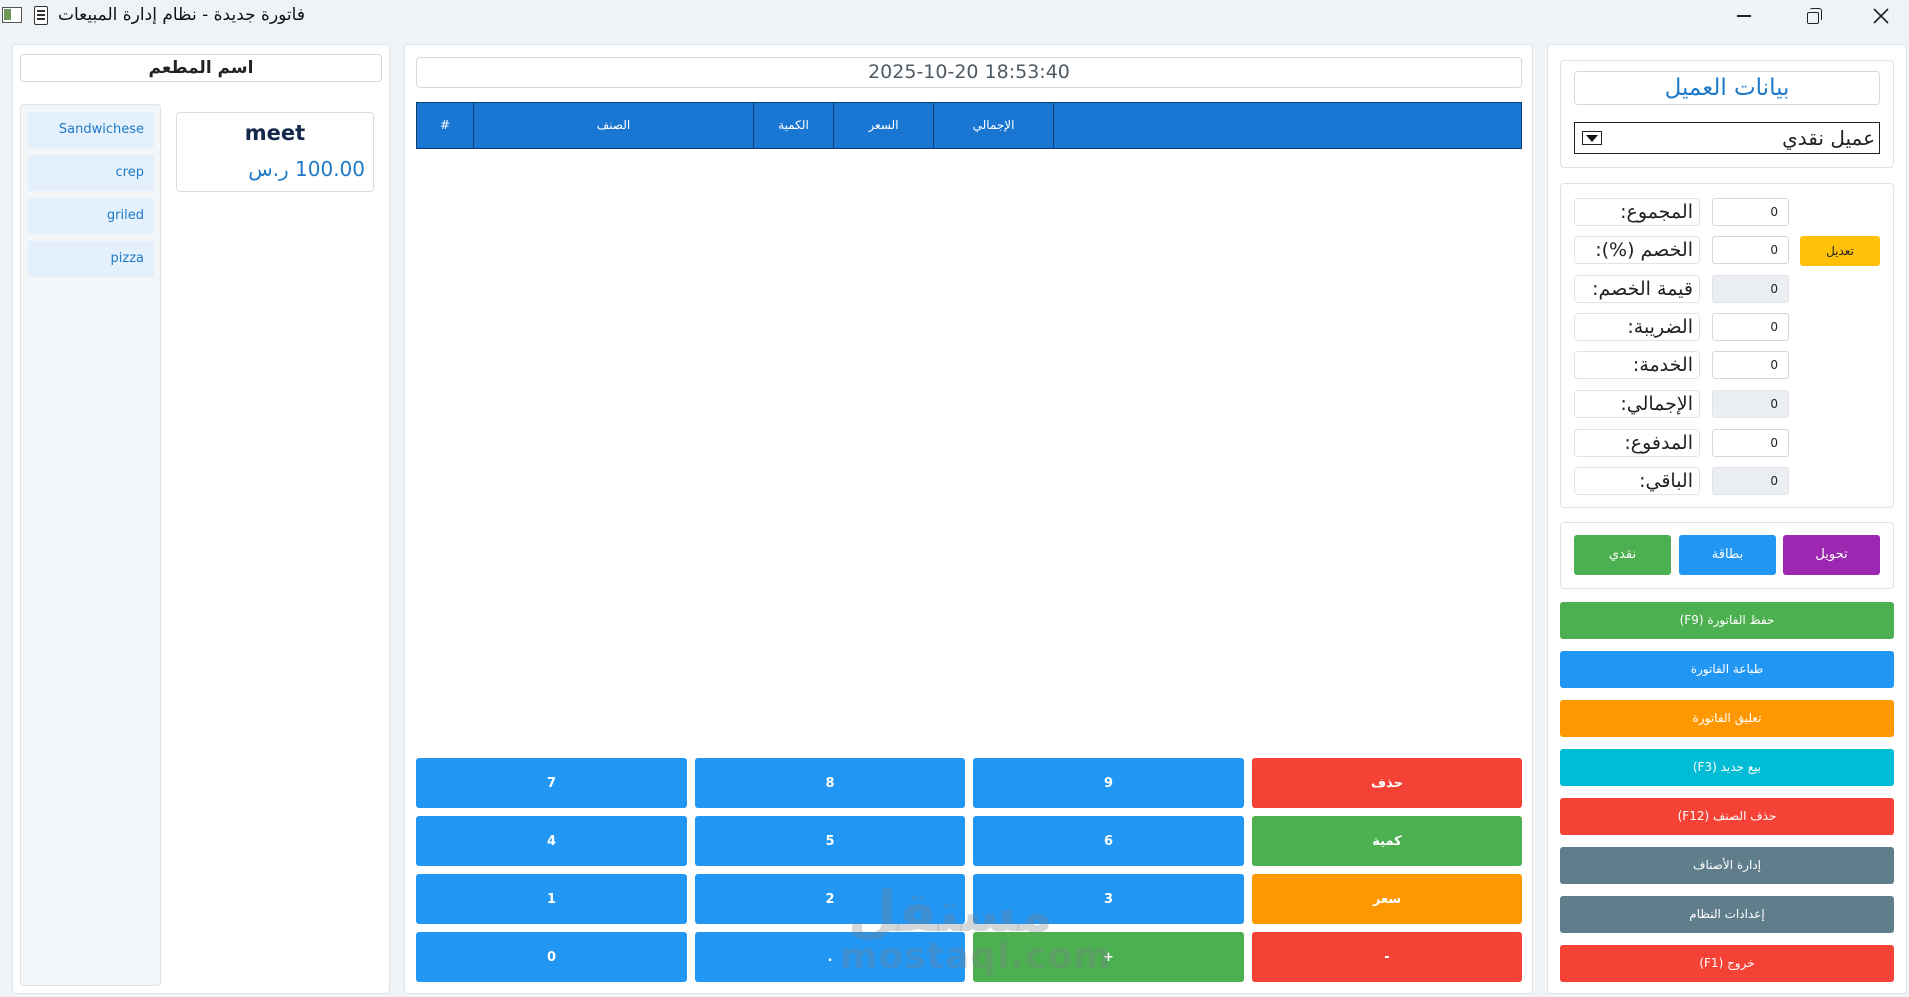  Describe the element at coordinates (1637, 289) in the screenshot. I see `discount-amount-label: قيمة الخصم:` at that location.